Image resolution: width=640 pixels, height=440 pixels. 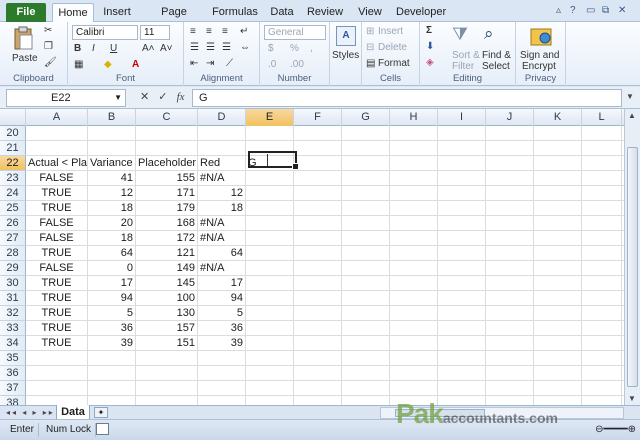 What do you see at coordinates (57, 313) in the screenshot?
I see `cell-a32: TRUE` at bounding box center [57, 313].